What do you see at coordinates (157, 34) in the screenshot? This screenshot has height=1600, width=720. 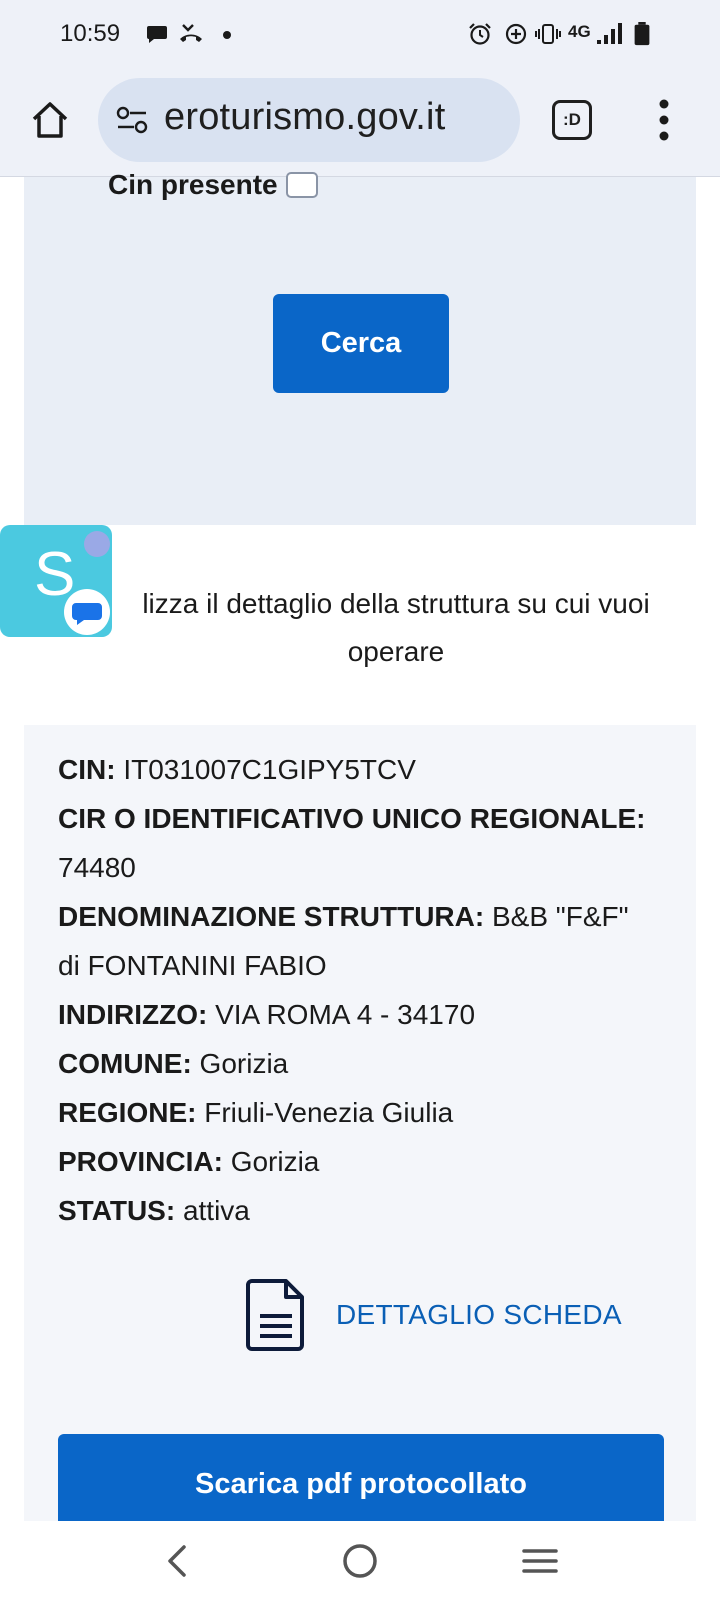 I see `chat-icon` at bounding box center [157, 34].